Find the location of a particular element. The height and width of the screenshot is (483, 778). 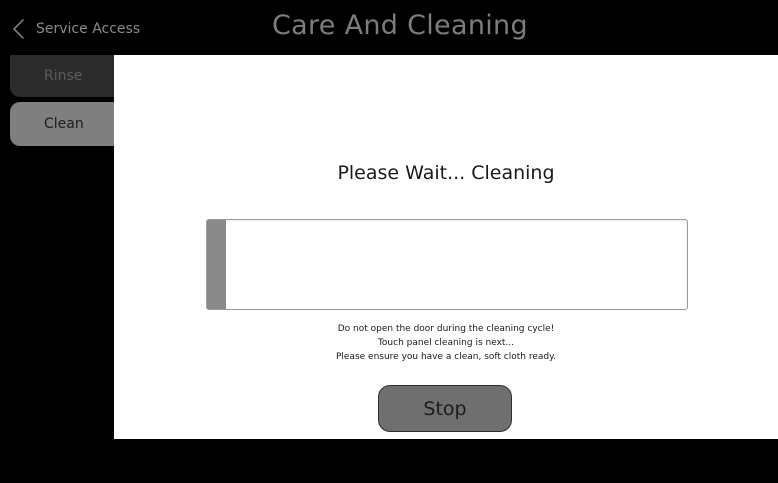

sidebar: Rinse Clean is located at coordinates (62, 247).